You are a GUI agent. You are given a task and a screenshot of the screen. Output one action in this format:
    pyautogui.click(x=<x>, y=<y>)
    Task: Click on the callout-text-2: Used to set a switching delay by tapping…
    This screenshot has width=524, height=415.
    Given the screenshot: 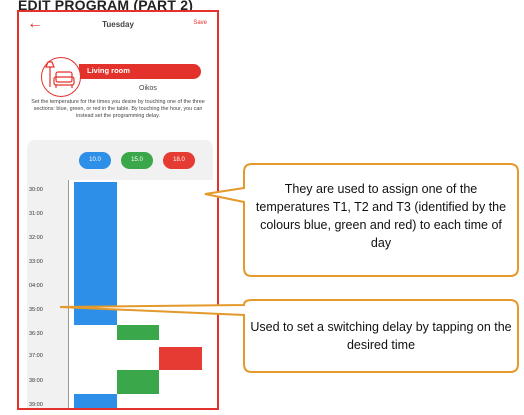 What is the action you would take?
    pyautogui.click(x=381, y=336)
    